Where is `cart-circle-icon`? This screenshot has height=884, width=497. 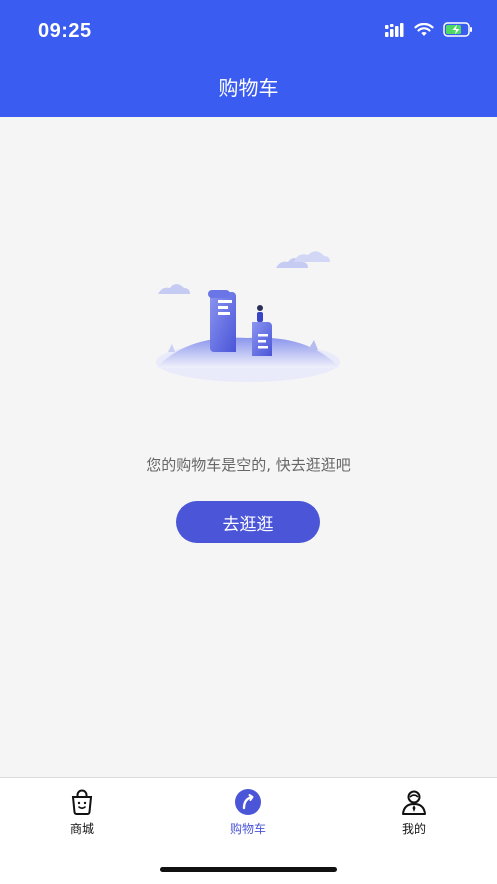 cart-circle-icon is located at coordinates (248, 802).